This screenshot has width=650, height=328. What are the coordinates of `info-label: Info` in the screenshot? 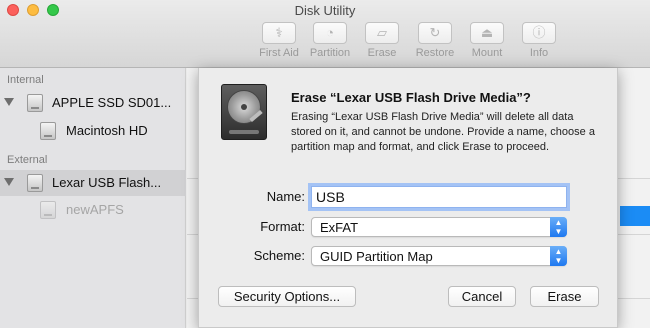 It's located at (539, 53).